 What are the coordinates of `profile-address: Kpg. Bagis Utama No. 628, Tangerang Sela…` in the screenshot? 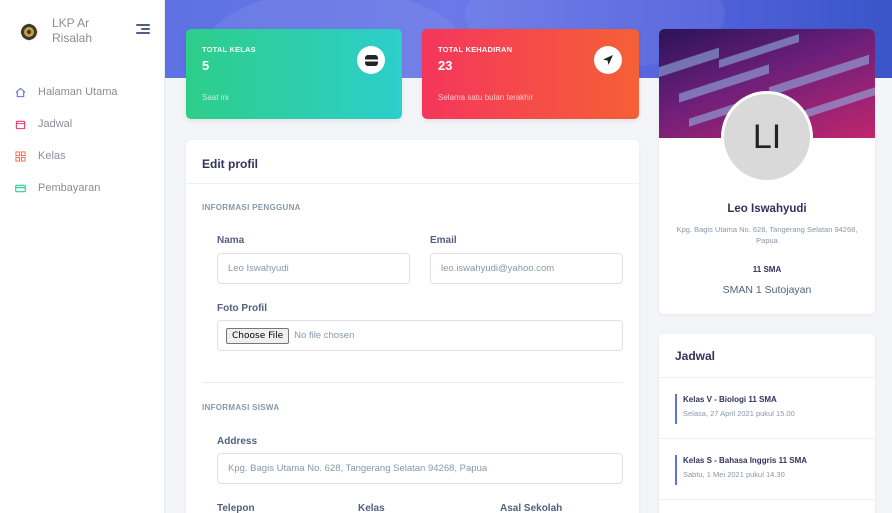 It's located at (767, 235).